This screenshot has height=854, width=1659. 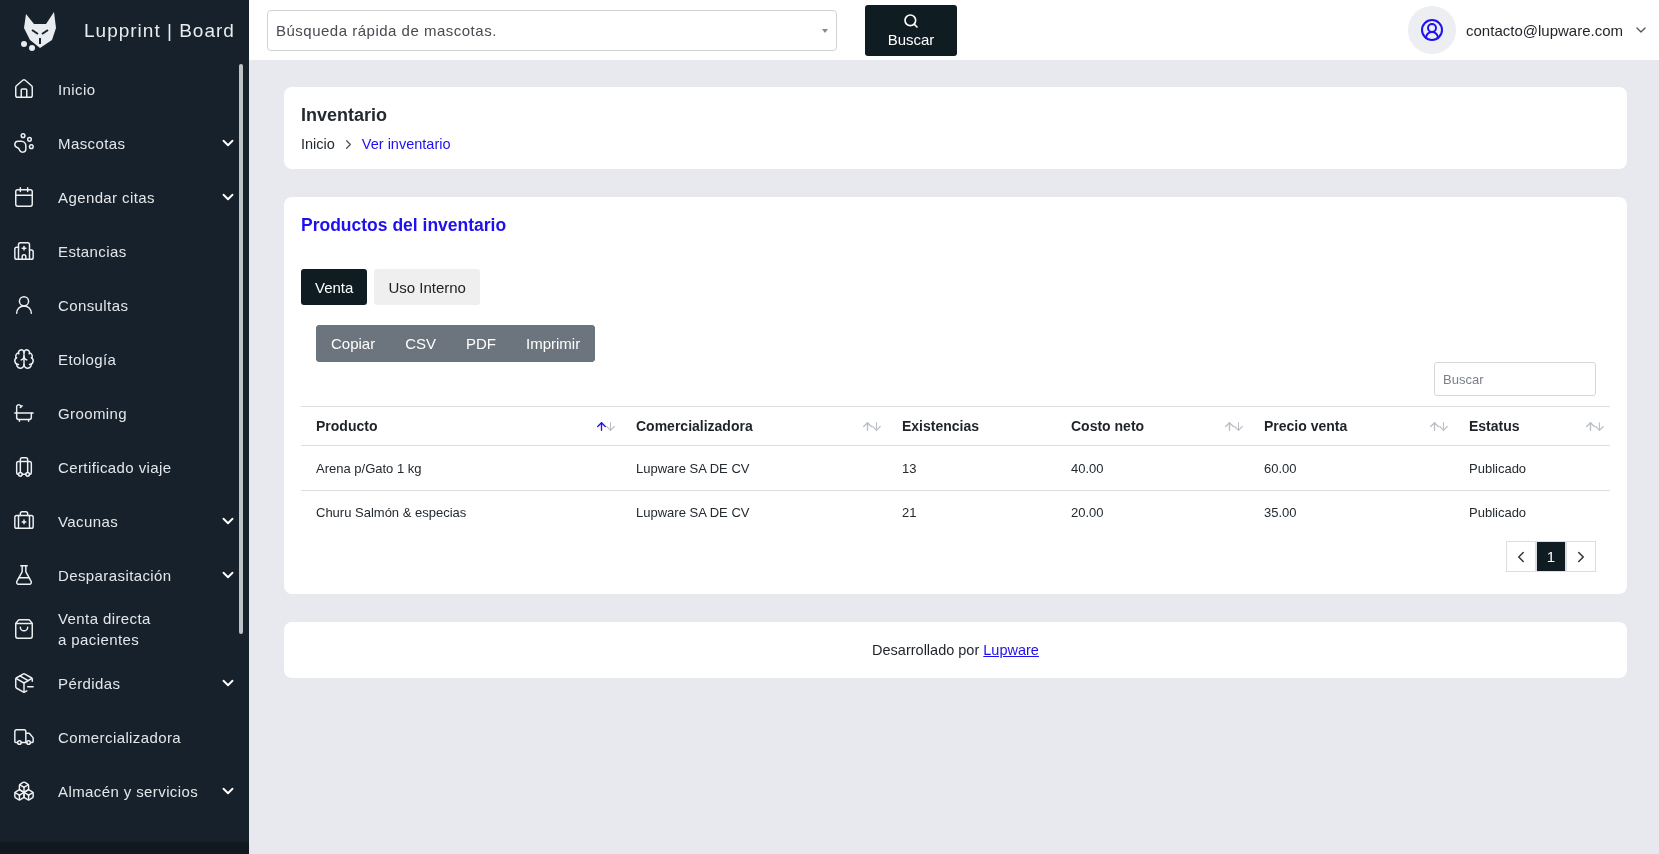 I want to click on scrollbar, so click(x=241, y=349).